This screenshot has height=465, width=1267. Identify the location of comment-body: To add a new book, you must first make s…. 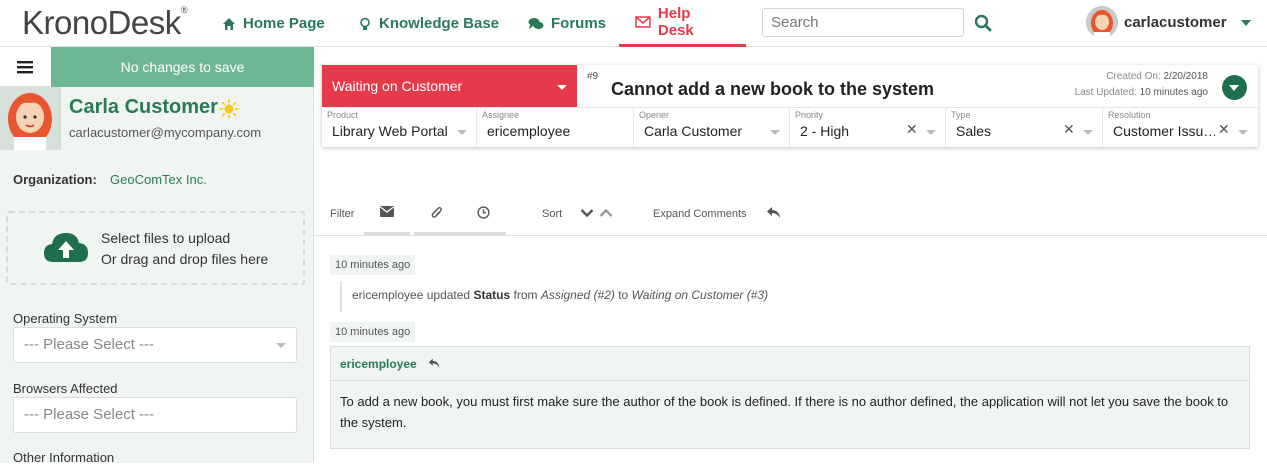
(784, 412).